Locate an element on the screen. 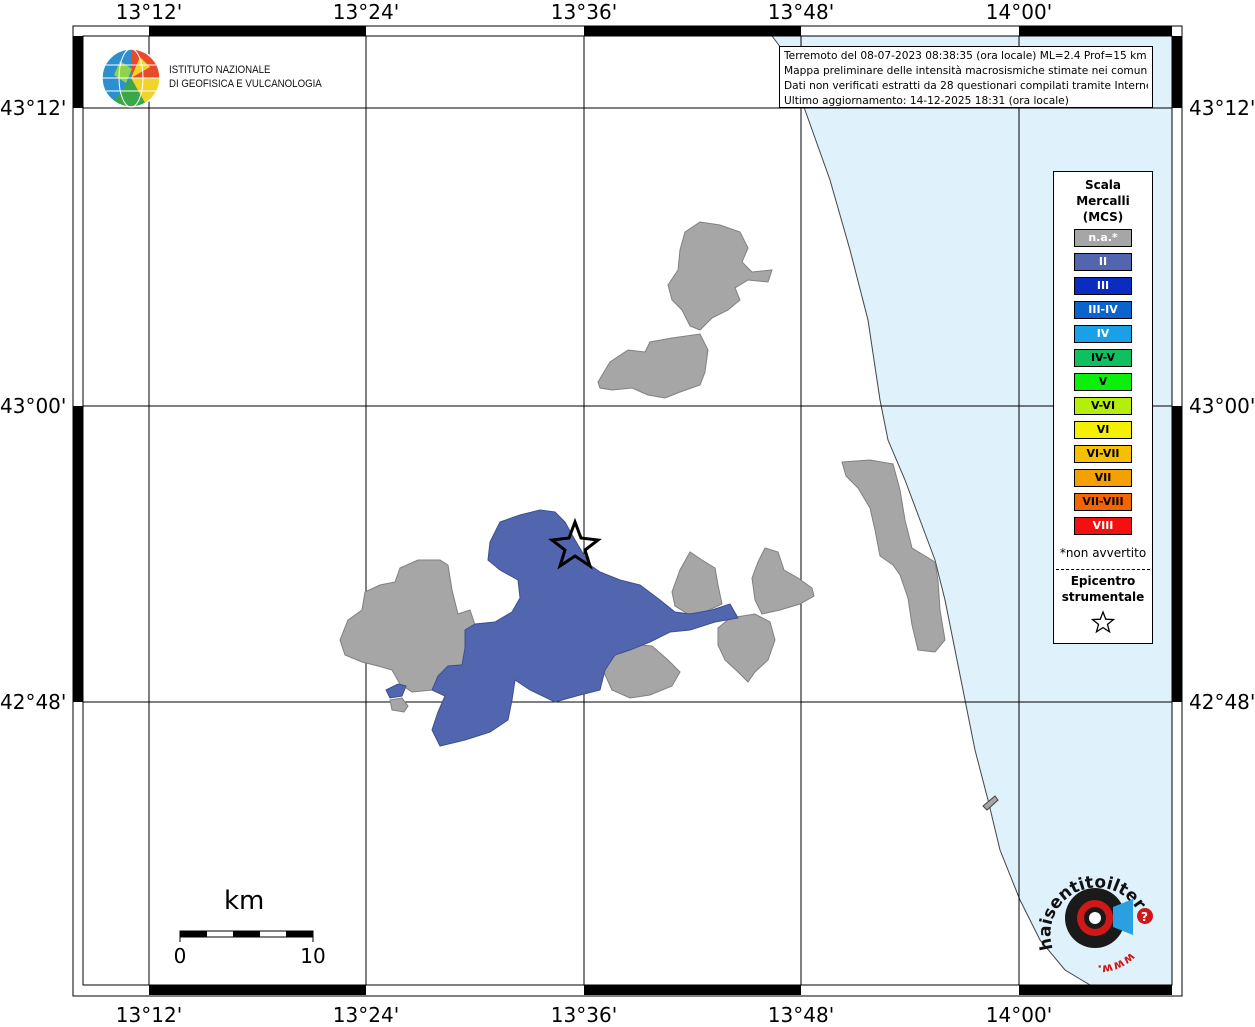 The image size is (1255, 1027). lon-tick-bottom-1: 13°12' is located at coordinates (149, 1015).